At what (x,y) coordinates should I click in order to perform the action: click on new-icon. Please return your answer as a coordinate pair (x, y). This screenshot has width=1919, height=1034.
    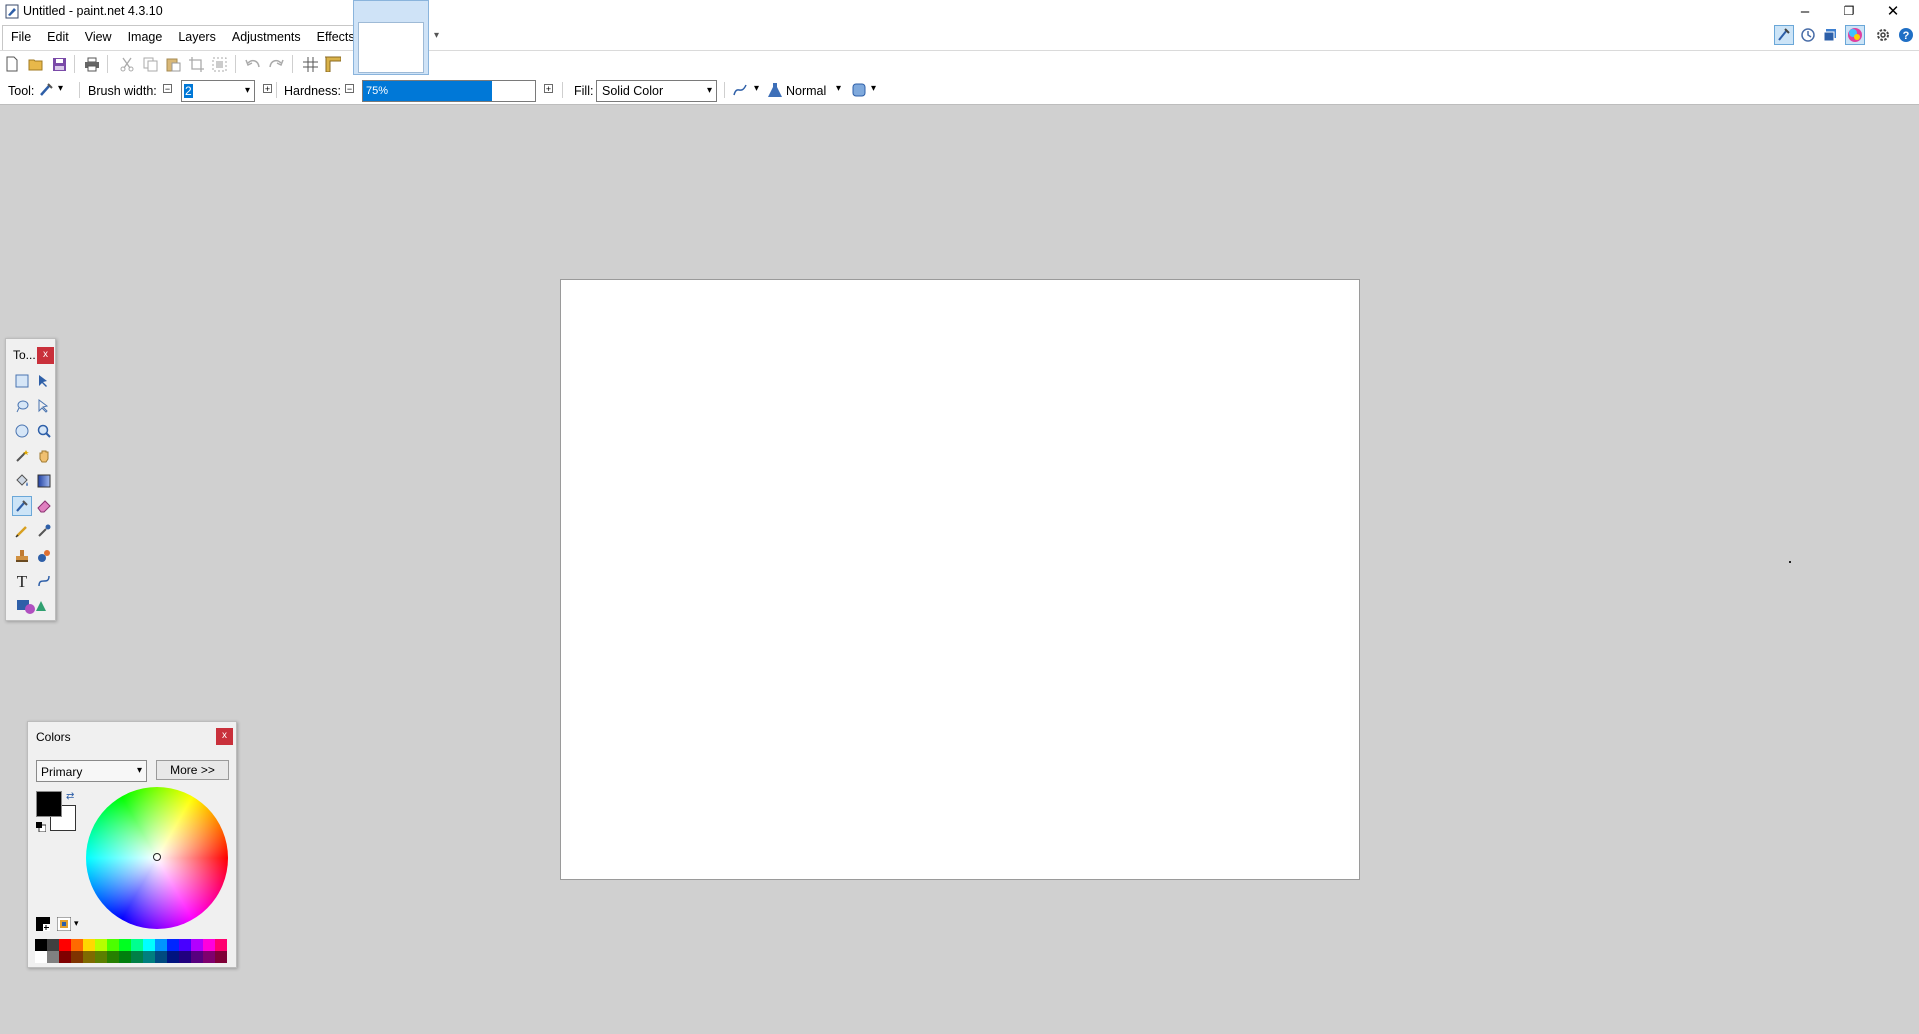
    Looking at the image, I should click on (12, 64).